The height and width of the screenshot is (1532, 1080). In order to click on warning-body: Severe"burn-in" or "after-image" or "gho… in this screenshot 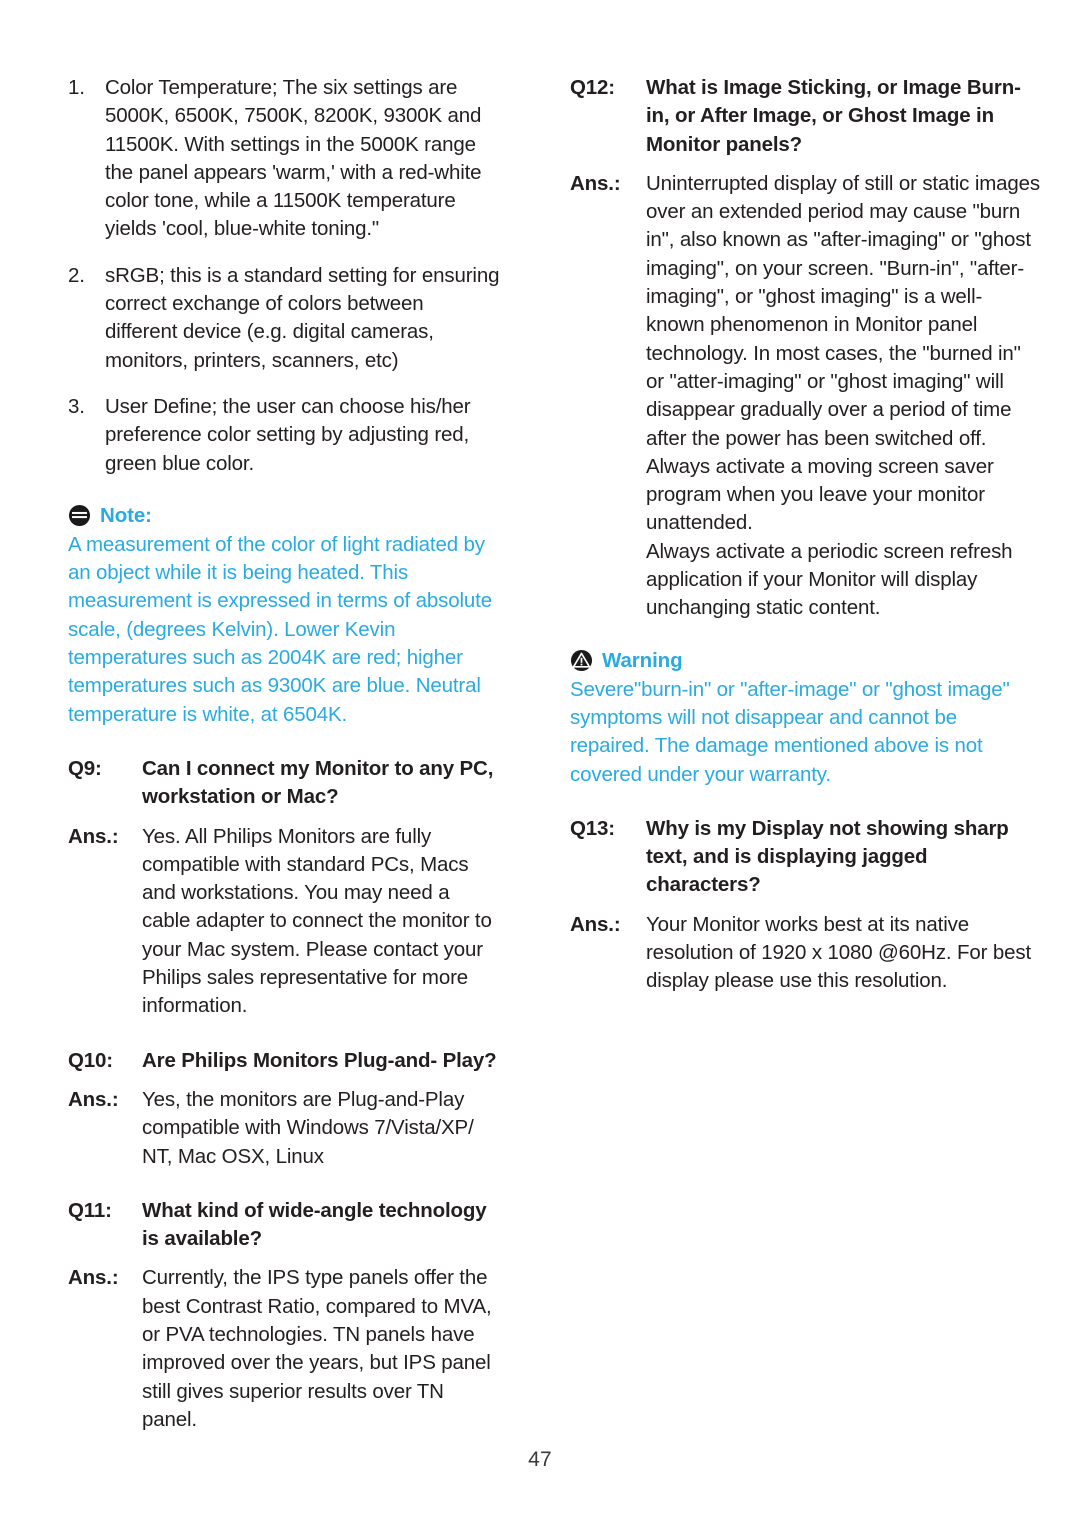, I will do `click(790, 731)`.